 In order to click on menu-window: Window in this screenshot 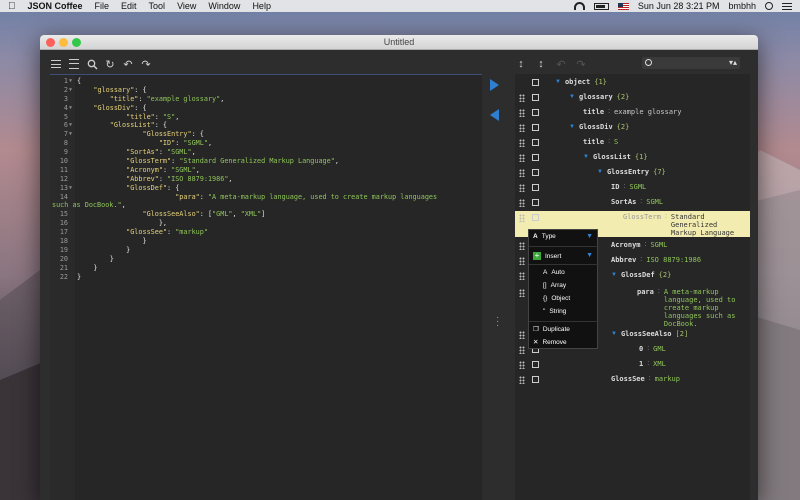, I will do `click(224, 6)`.